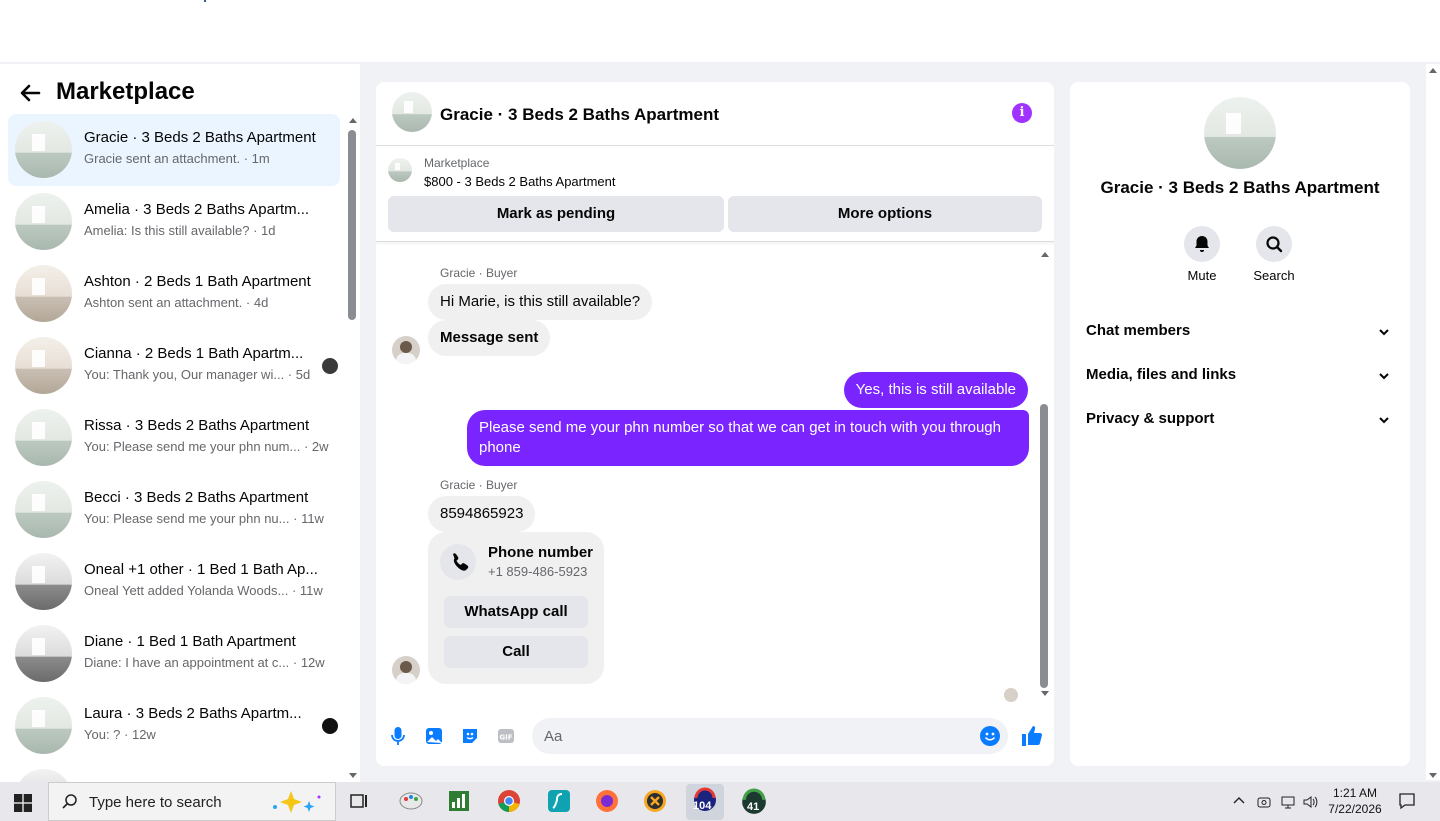 This screenshot has width=1440, height=821. What do you see at coordinates (655, 801) in the screenshot?
I see `x-app-icon` at bounding box center [655, 801].